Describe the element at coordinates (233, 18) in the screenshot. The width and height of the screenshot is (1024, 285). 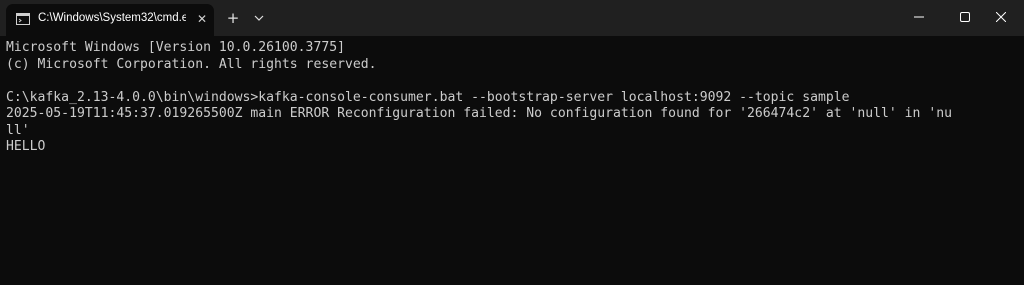
I see `new-tab-button: +` at that location.